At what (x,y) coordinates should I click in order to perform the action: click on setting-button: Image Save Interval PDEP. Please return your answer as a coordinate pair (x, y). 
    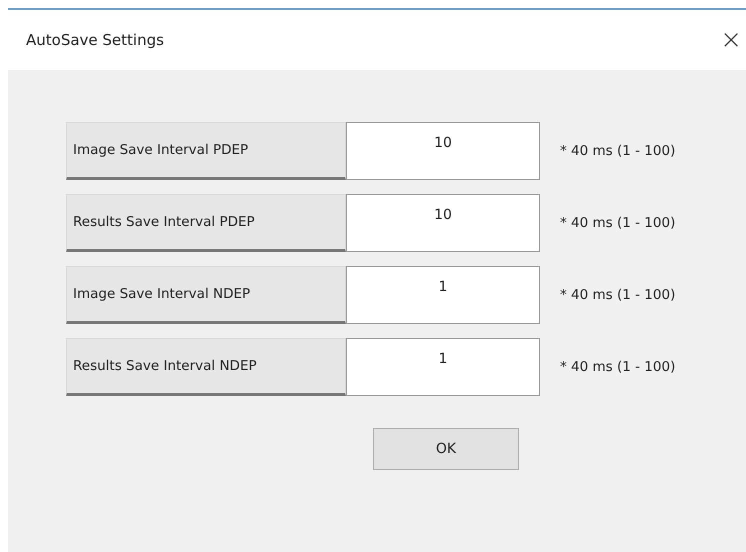
    Looking at the image, I should click on (206, 151).